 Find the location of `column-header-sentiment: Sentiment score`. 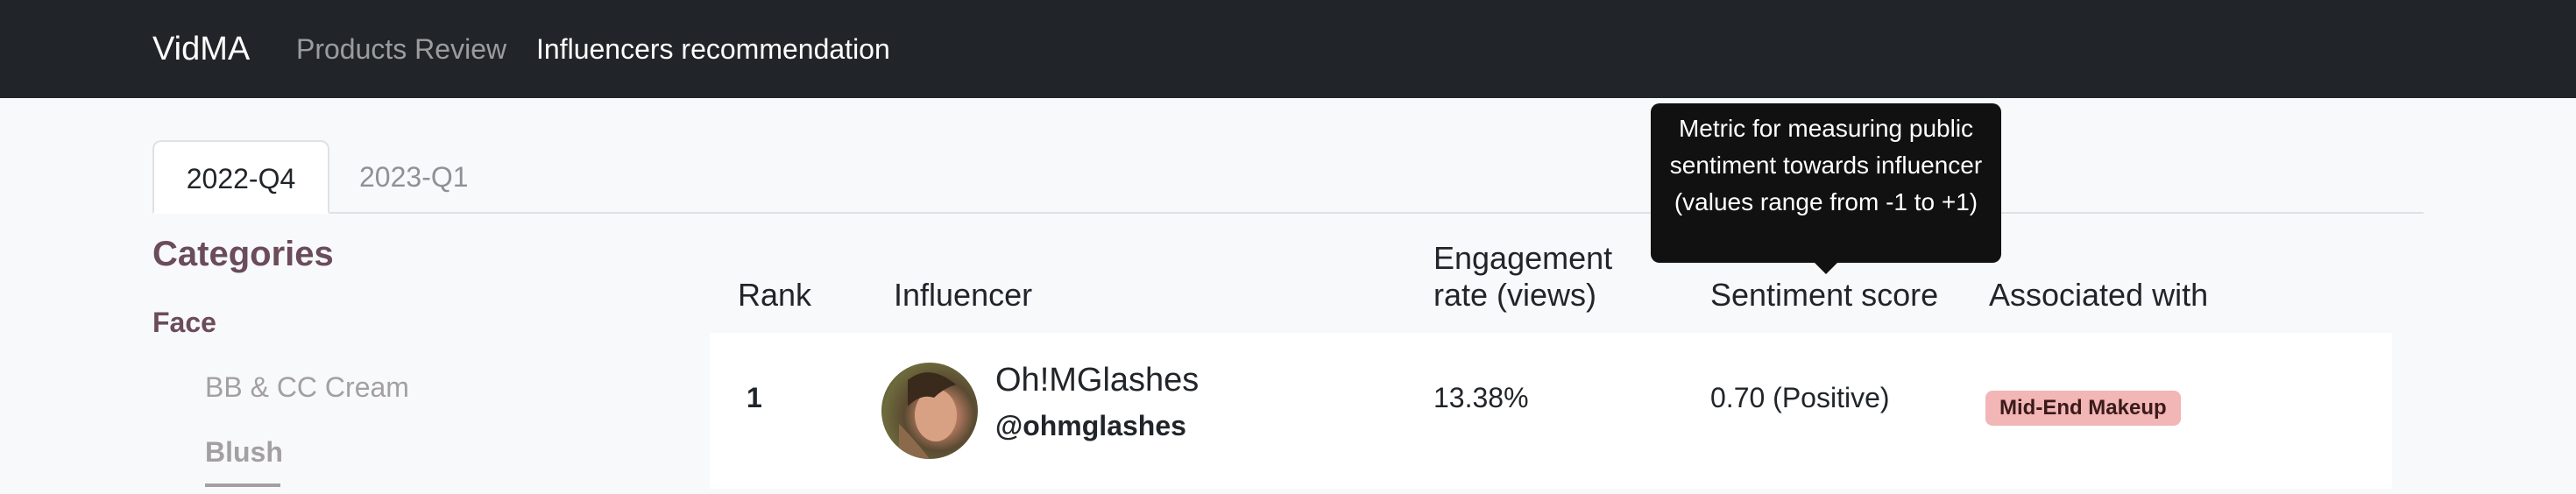

column-header-sentiment: Sentiment score is located at coordinates (1824, 295).